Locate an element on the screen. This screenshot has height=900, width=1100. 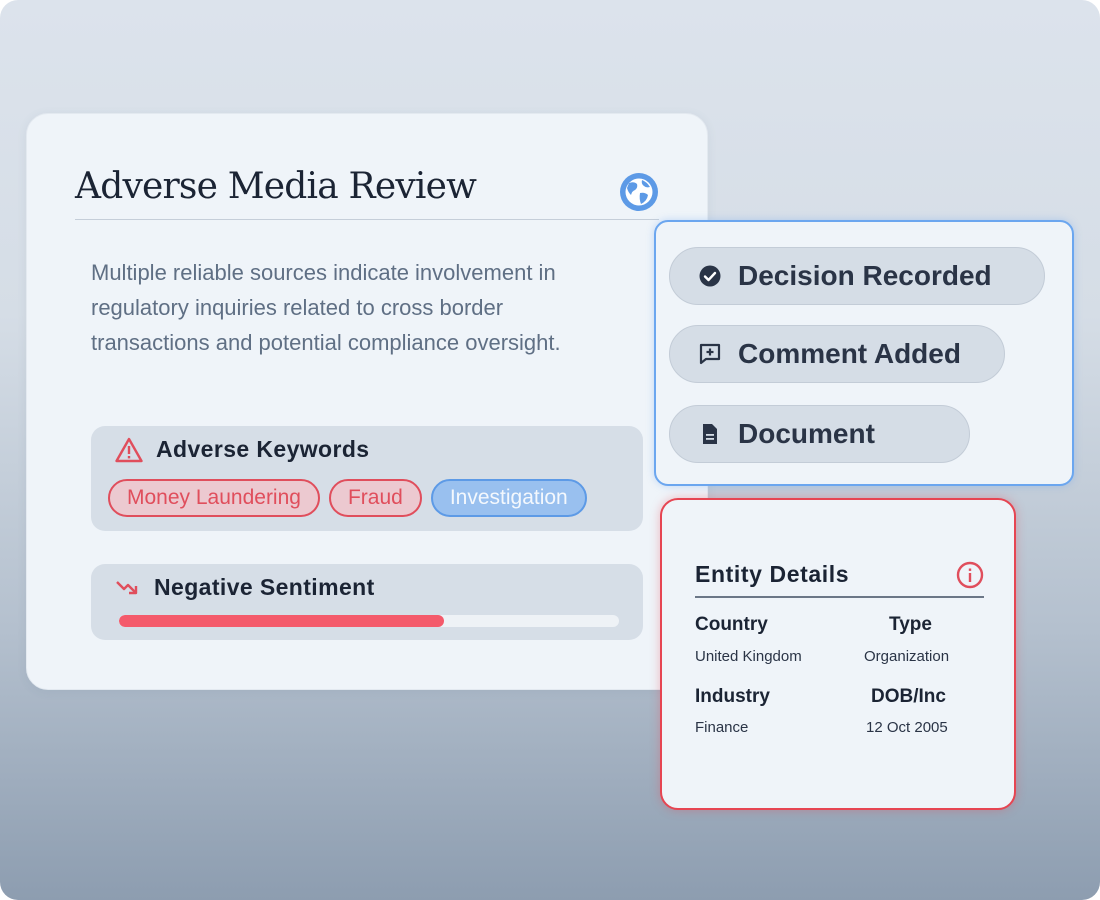
sentiment-bar-fill is located at coordinates (281, 621).